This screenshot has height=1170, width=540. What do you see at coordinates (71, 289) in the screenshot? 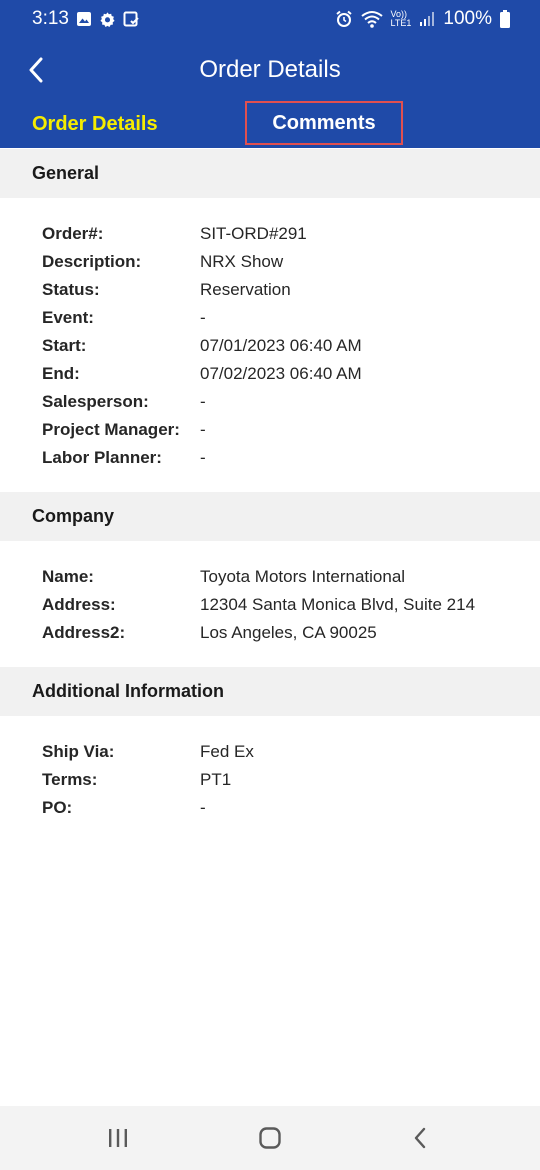
I see `detail-label: Status:` at bounding box center [71, 289].